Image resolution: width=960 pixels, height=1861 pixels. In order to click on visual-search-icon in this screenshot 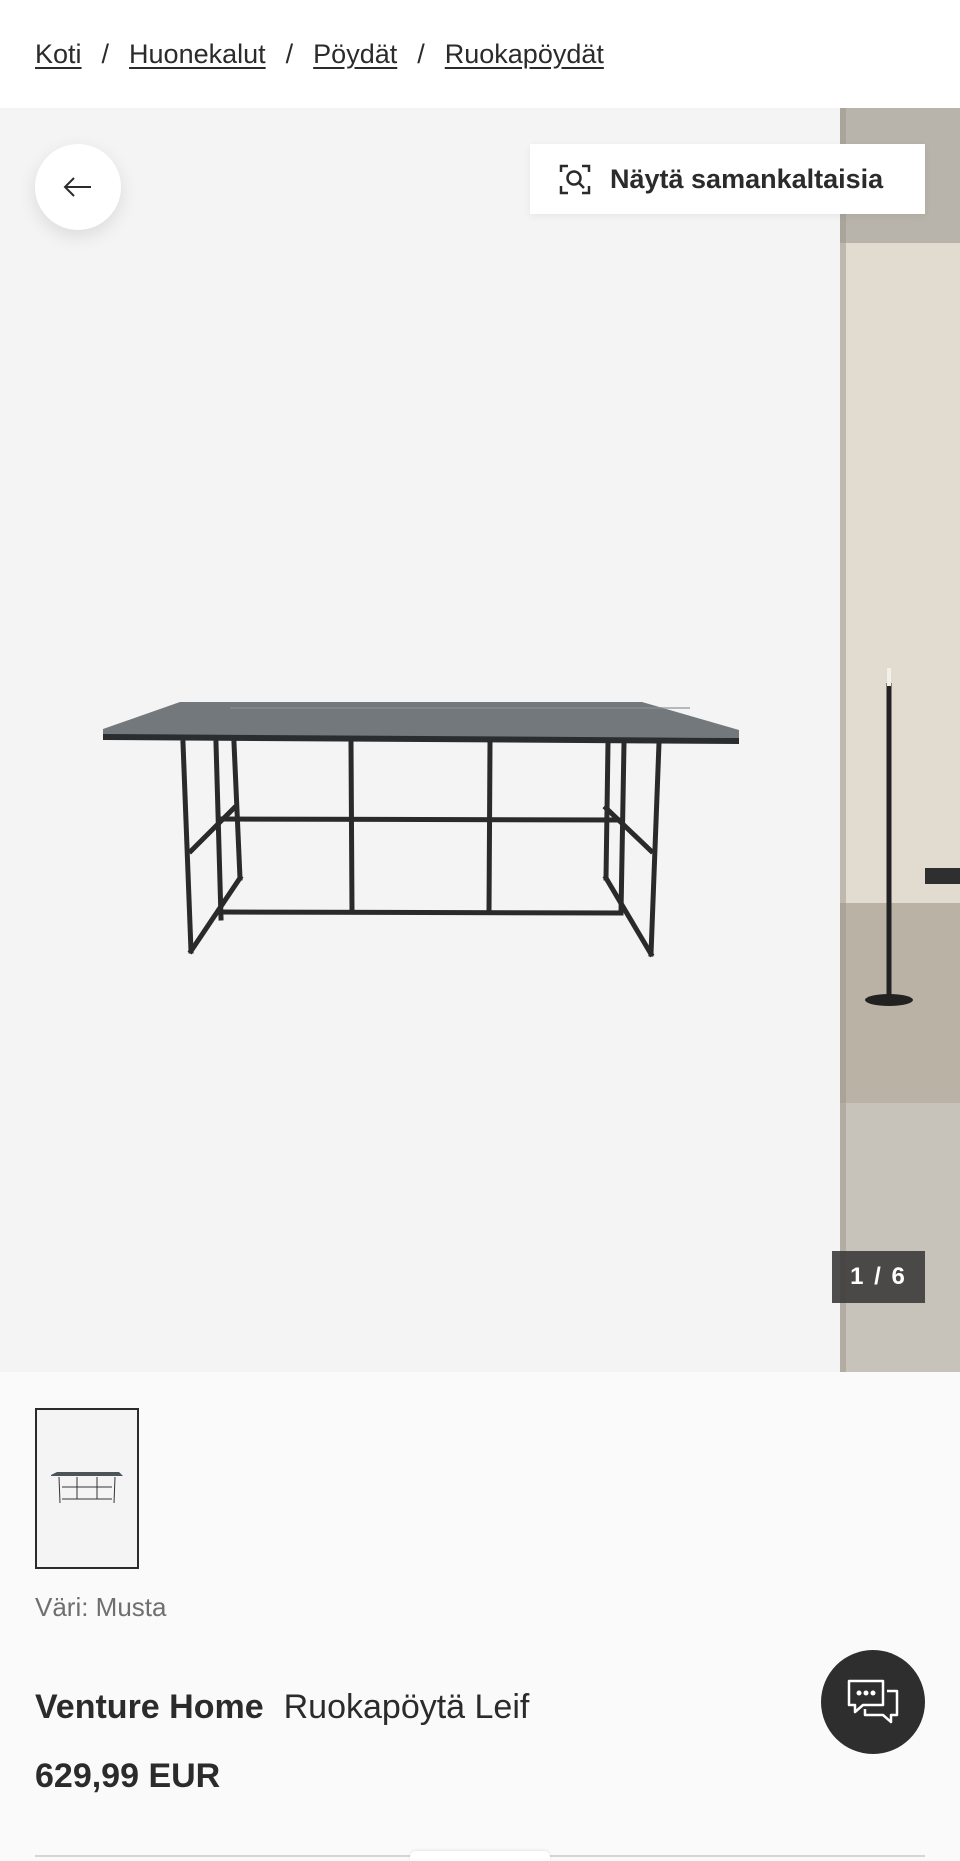, I will do `click(575, 179)`.